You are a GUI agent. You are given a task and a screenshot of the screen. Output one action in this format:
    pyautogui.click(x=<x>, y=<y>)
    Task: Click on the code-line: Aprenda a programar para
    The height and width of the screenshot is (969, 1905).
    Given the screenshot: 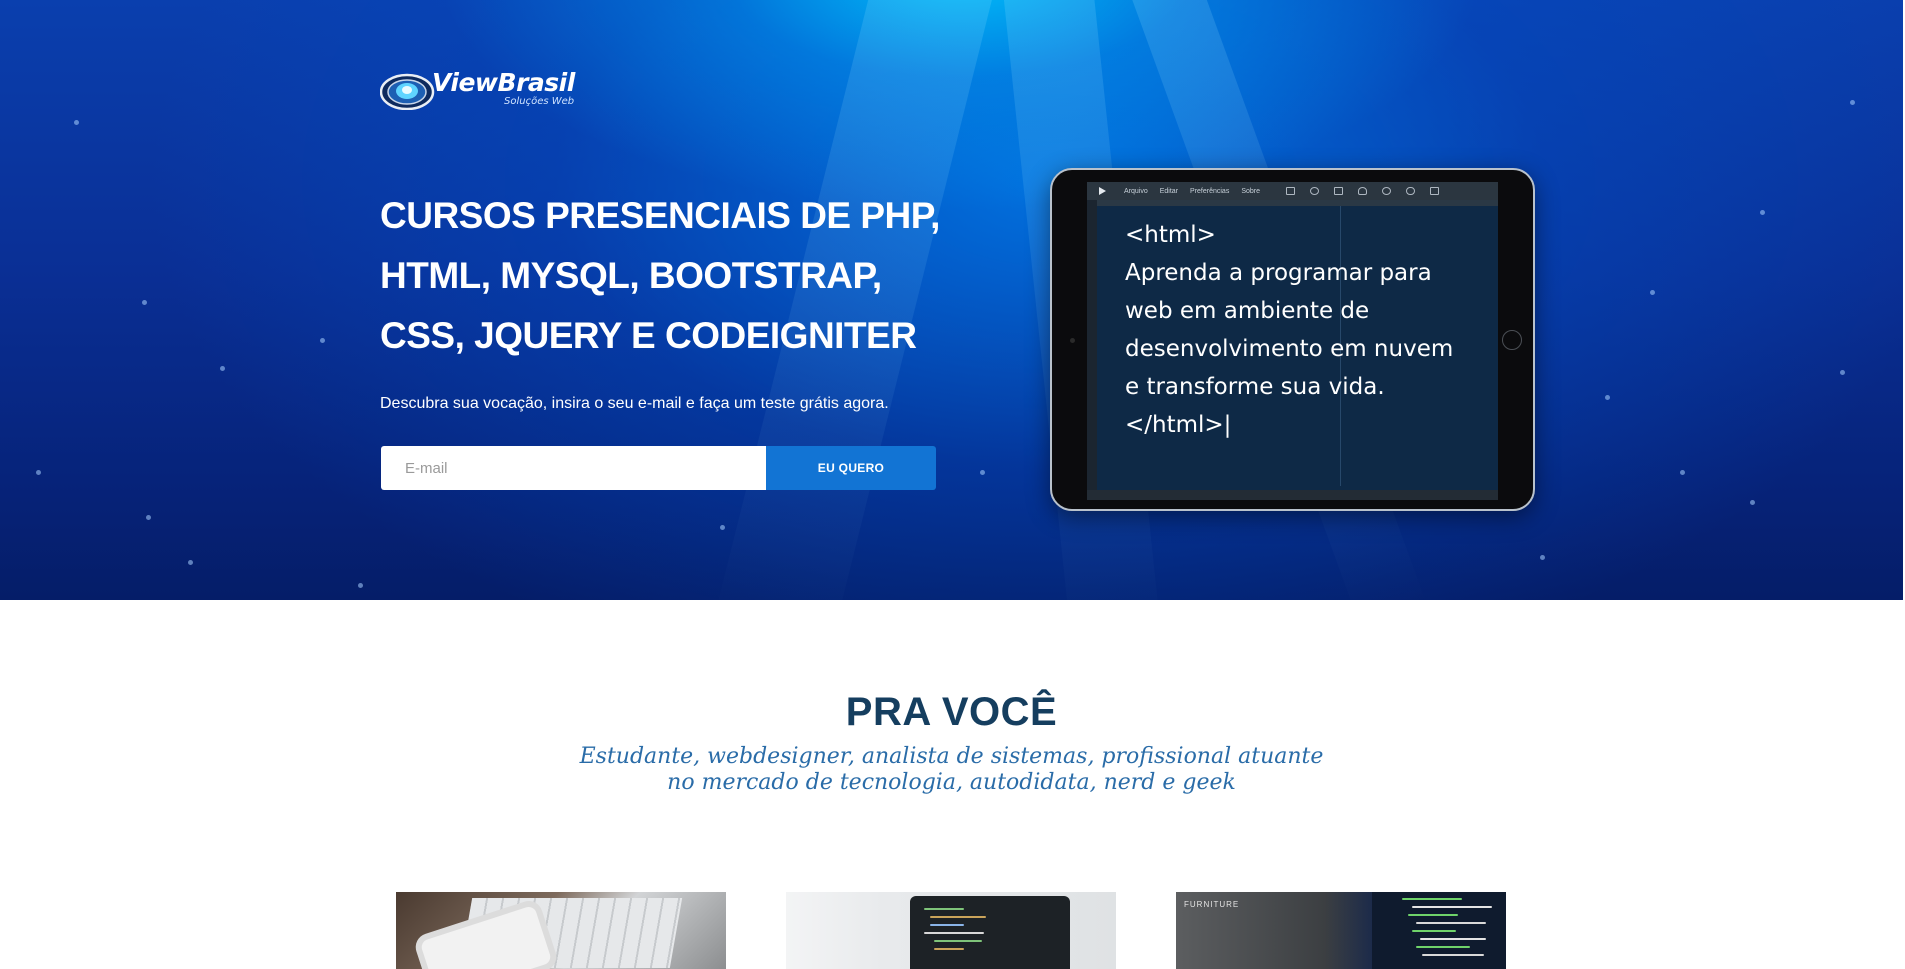 What is the action you would take?
    pyautogui.click(x=1278, y=273)
    